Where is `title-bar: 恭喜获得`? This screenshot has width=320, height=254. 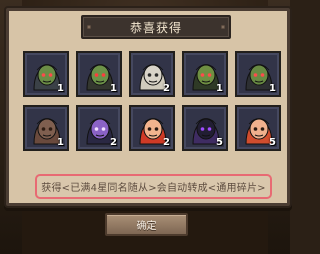 title-bar: 恭喜获得 is located at coordinates (156, 27).